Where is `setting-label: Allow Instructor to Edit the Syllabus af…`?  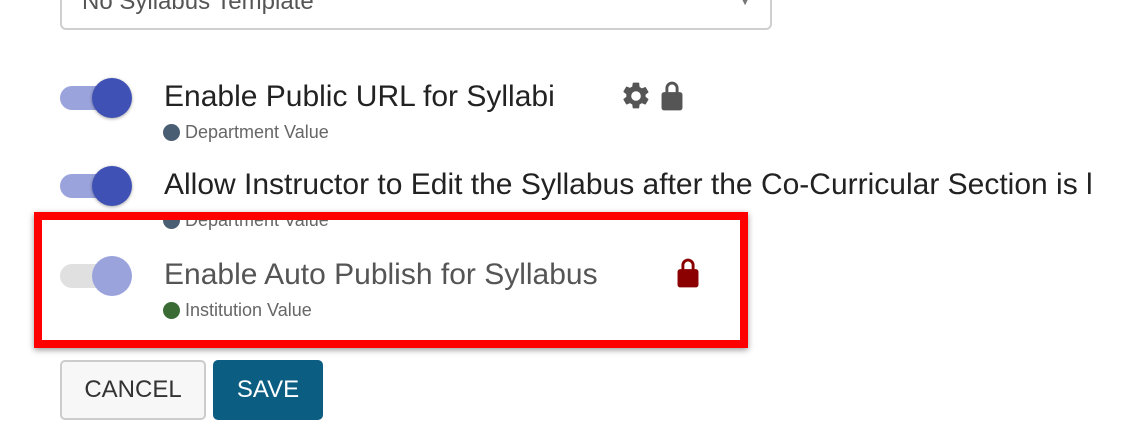 setting-label: Allow Instructor to Edit the Syllabus af… is located at coordinates (628, 184).